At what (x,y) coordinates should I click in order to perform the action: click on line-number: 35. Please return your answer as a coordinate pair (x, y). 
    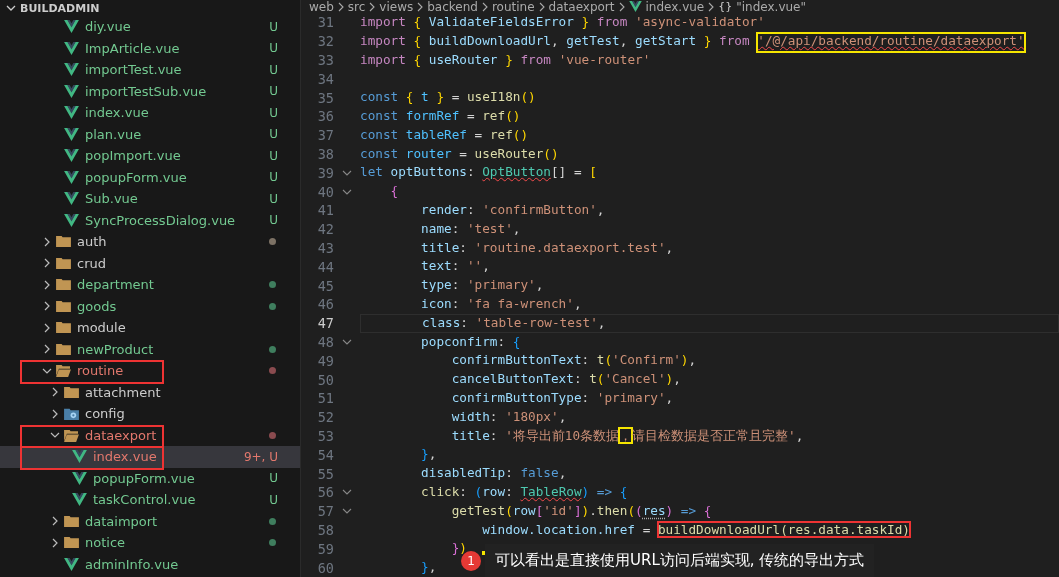
    Looking at the image, I should click on (325, 97).